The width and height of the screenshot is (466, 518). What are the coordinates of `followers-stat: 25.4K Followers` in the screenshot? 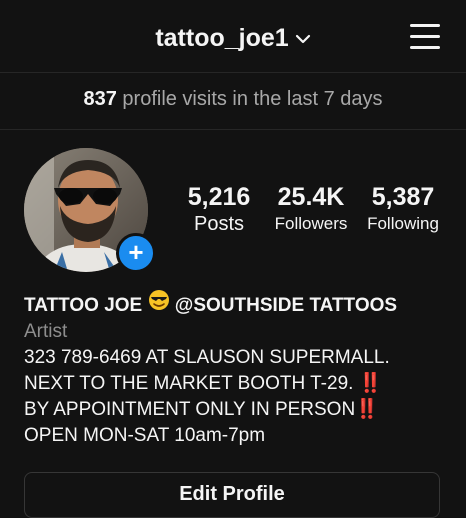 It's located at (311, 209).